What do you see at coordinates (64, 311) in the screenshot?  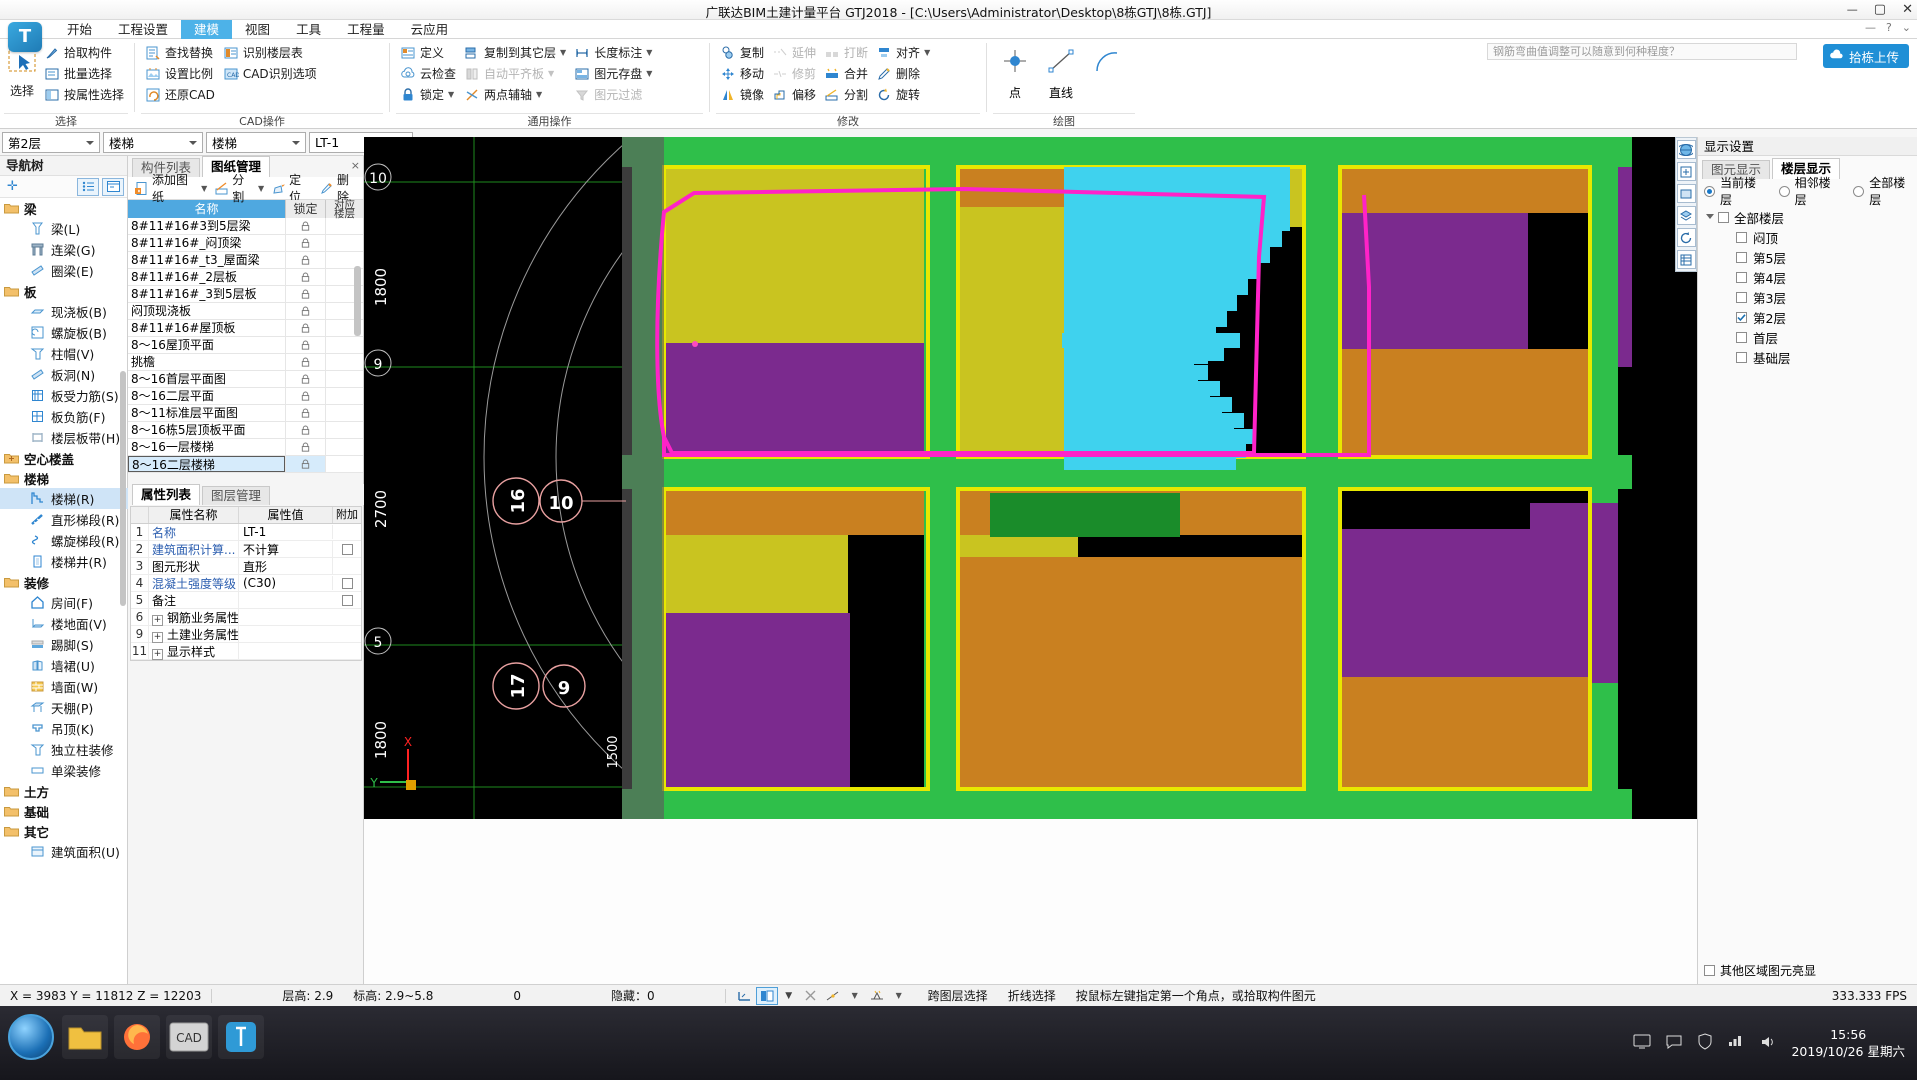 I see `nav-item-cast-slab: 现浇板(B)` at bounding box center [64, 311].